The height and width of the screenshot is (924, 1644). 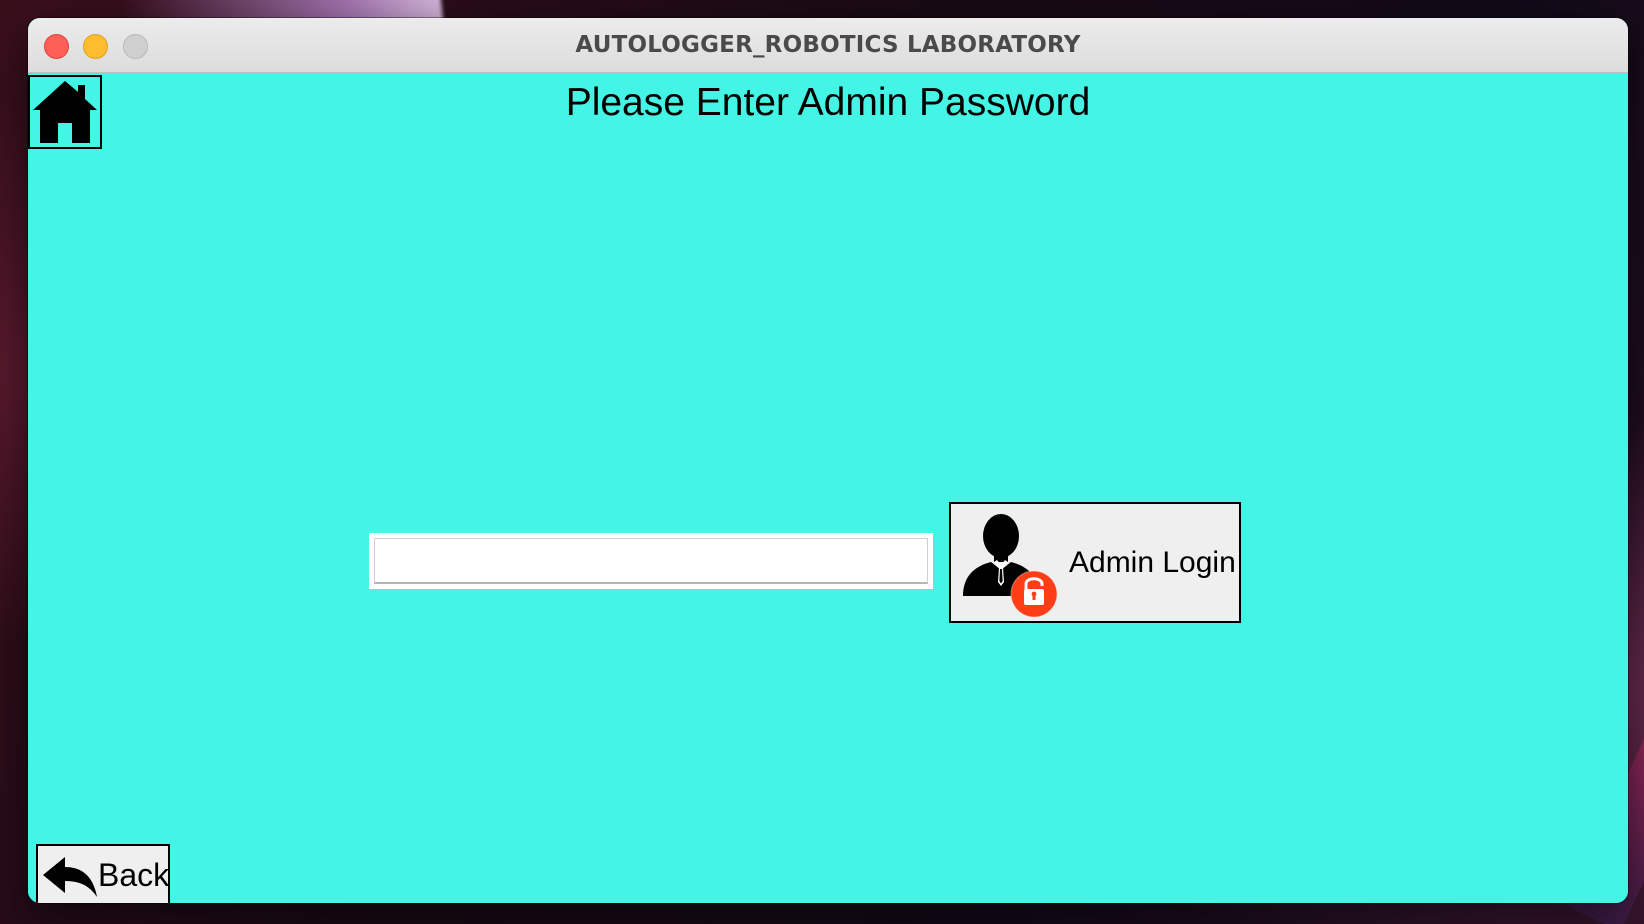 I want to click on password-field-container, so click(x=651, y=561).